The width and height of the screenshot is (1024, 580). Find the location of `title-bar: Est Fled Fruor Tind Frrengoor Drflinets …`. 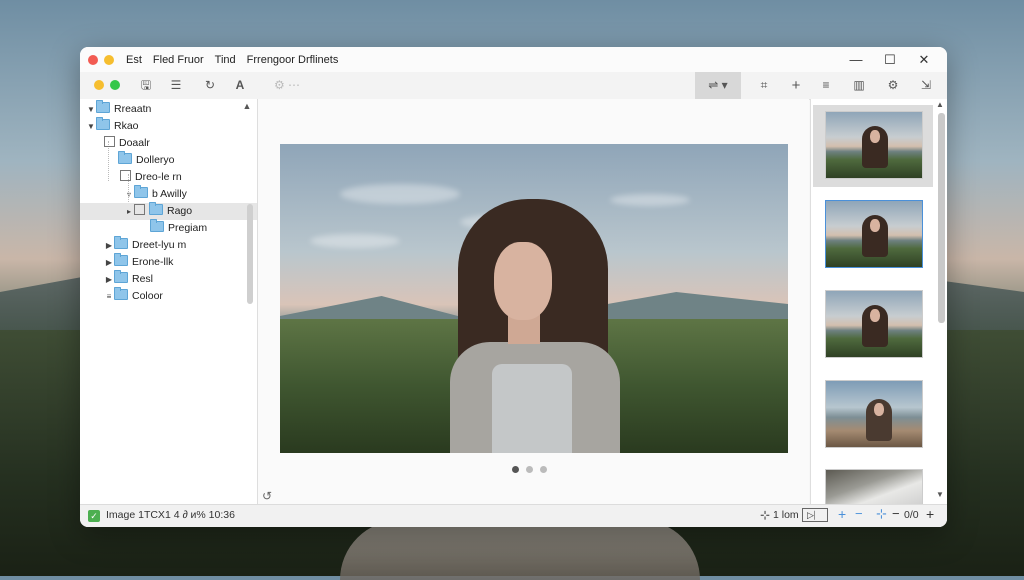

title-bar: Est Fled Fruor Tind Frrengoor Drflinets … is located at coordinates (513, 60).